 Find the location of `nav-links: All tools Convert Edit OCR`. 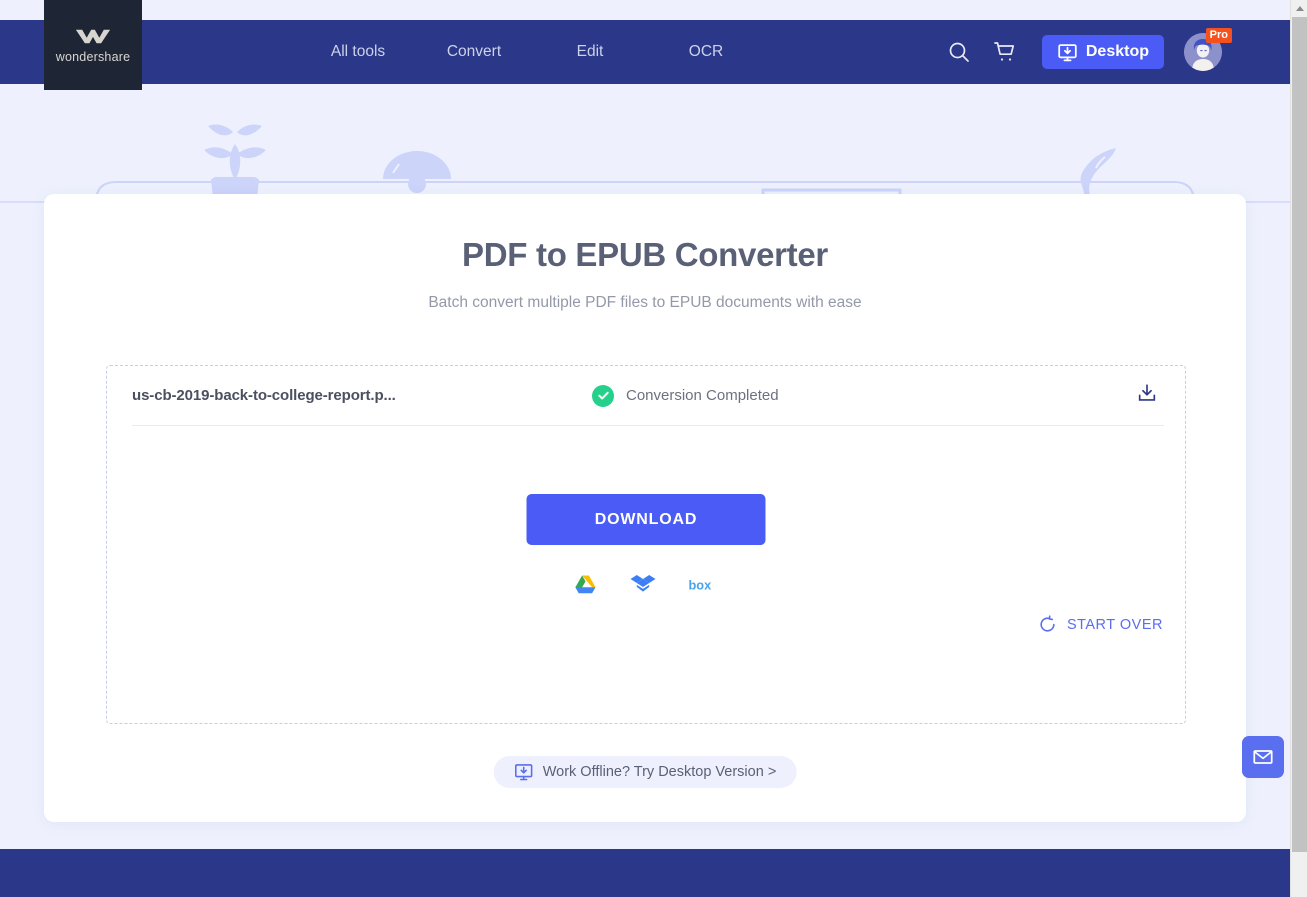

nav-links: All tools Convert Edit OCR is located at coordinates (532, 52).